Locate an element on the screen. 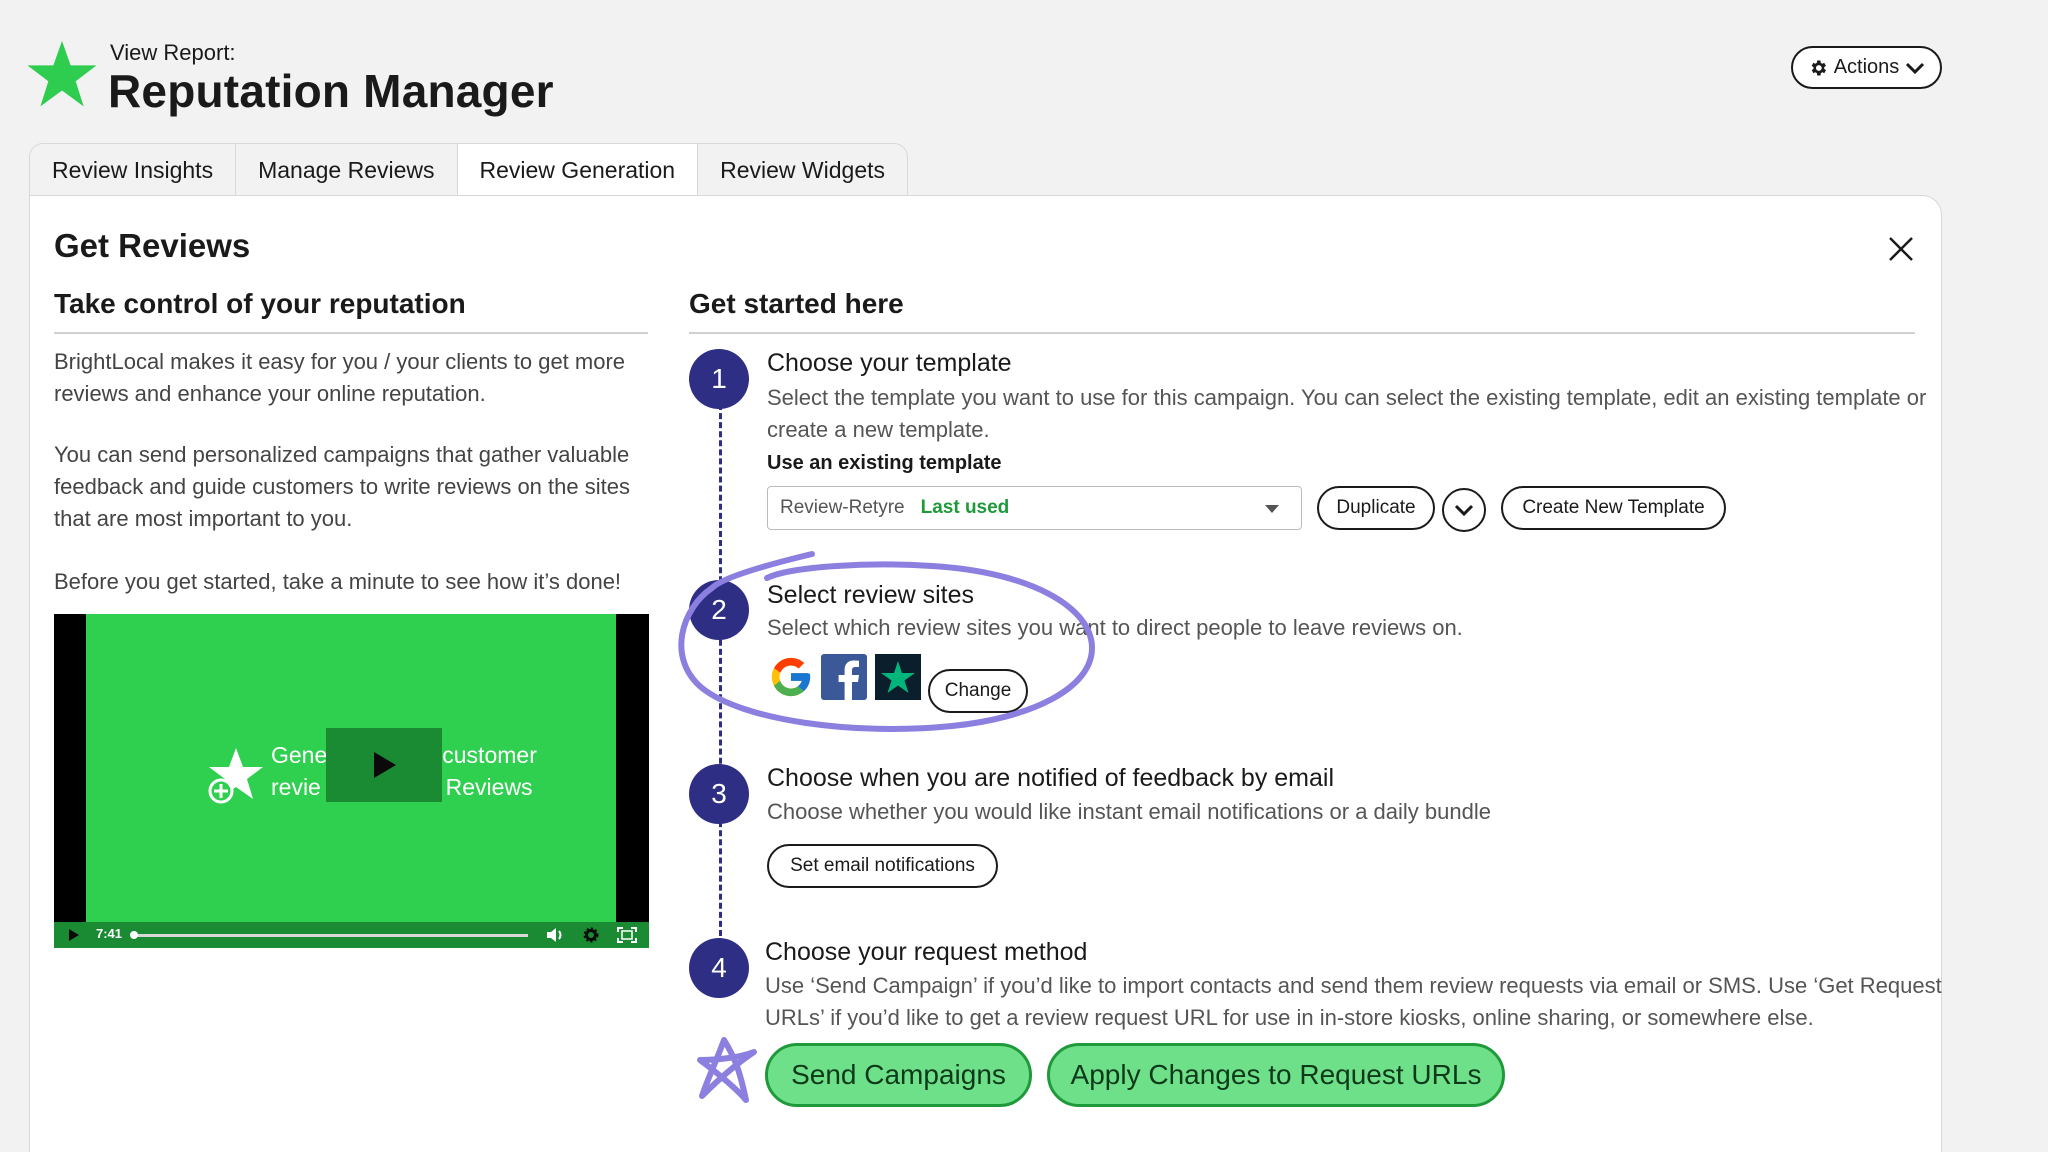 This screenshot has height=1152, width=2048. template-select: Review-Retyre Last used is located at coordinates (1034, 508).